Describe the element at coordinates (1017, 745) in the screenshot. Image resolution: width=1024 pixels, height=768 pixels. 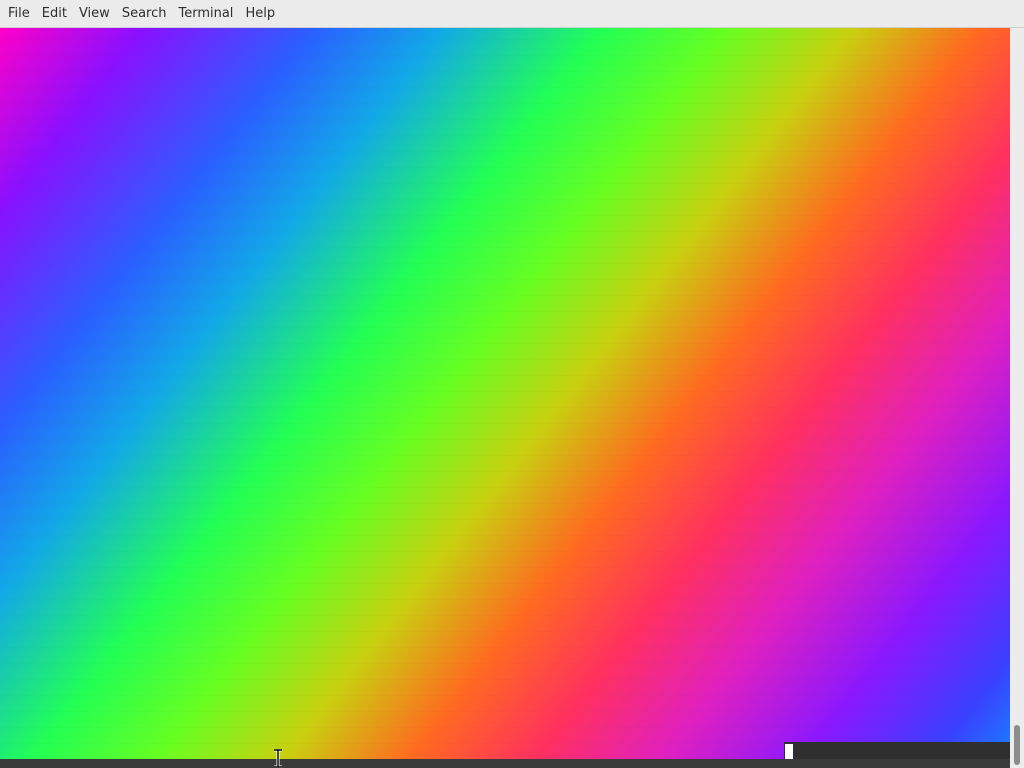
I see `scrollbar-thumb` at that location.